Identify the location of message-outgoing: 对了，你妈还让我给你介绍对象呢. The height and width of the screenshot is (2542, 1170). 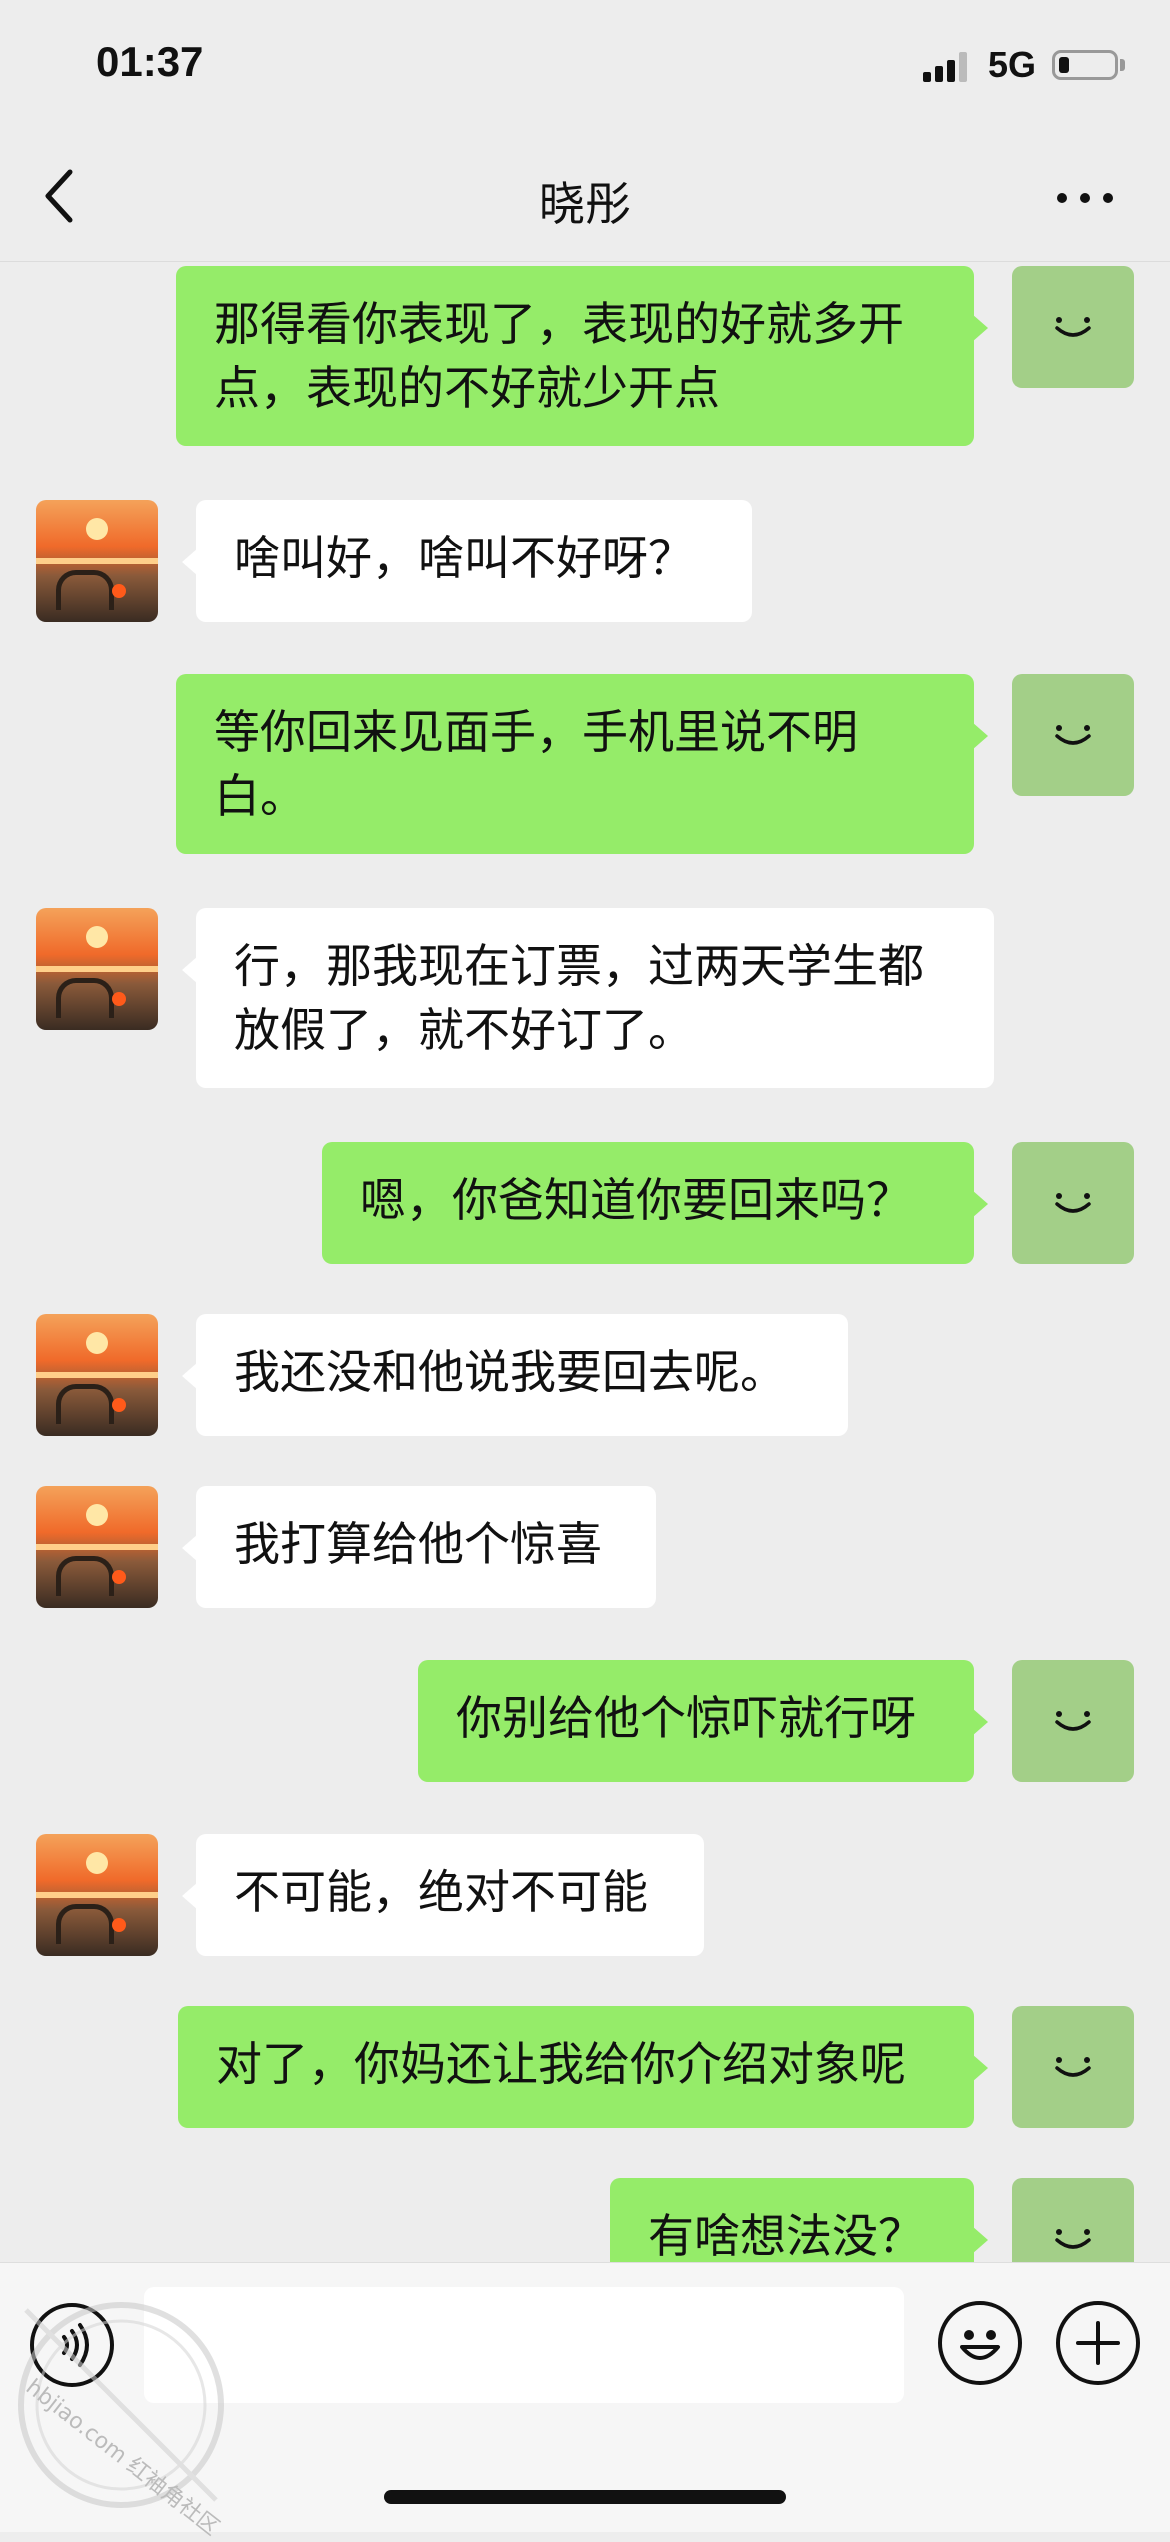
(583, 2067).